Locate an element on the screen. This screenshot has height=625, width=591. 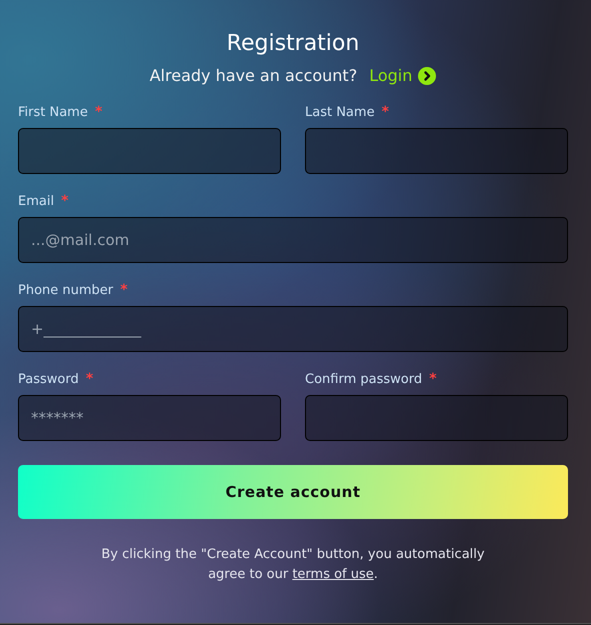
field-label: Last Name is located at coordinates (340, 112).